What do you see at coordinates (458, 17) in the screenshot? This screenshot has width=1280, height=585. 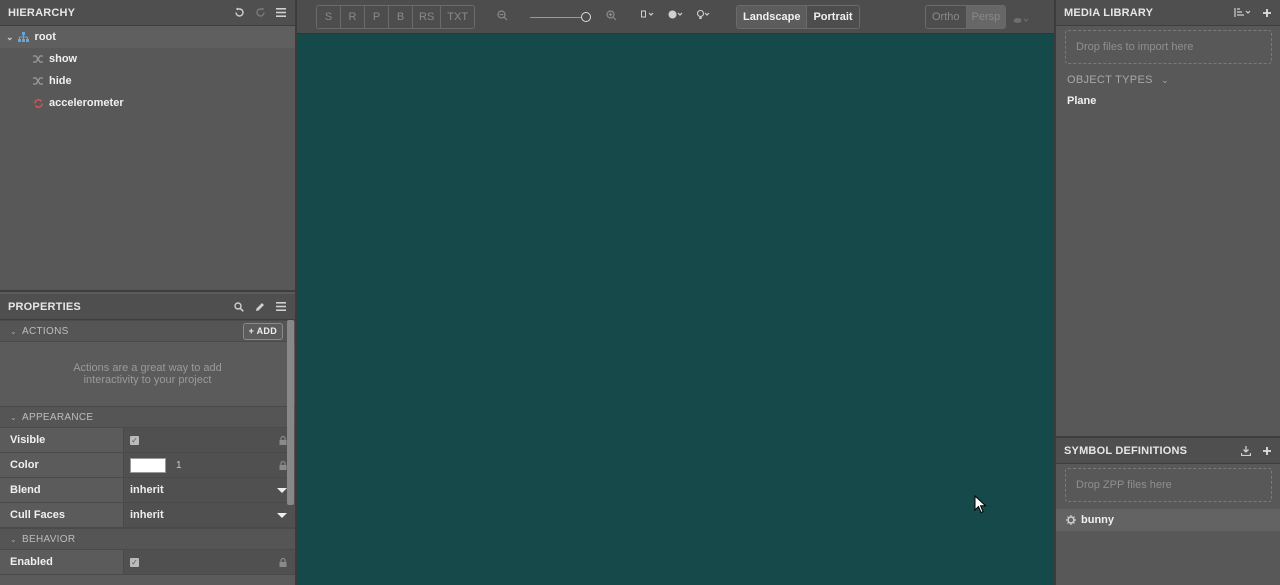 I see `tool-txt-button: TXT` at bounding box center [458, 17].